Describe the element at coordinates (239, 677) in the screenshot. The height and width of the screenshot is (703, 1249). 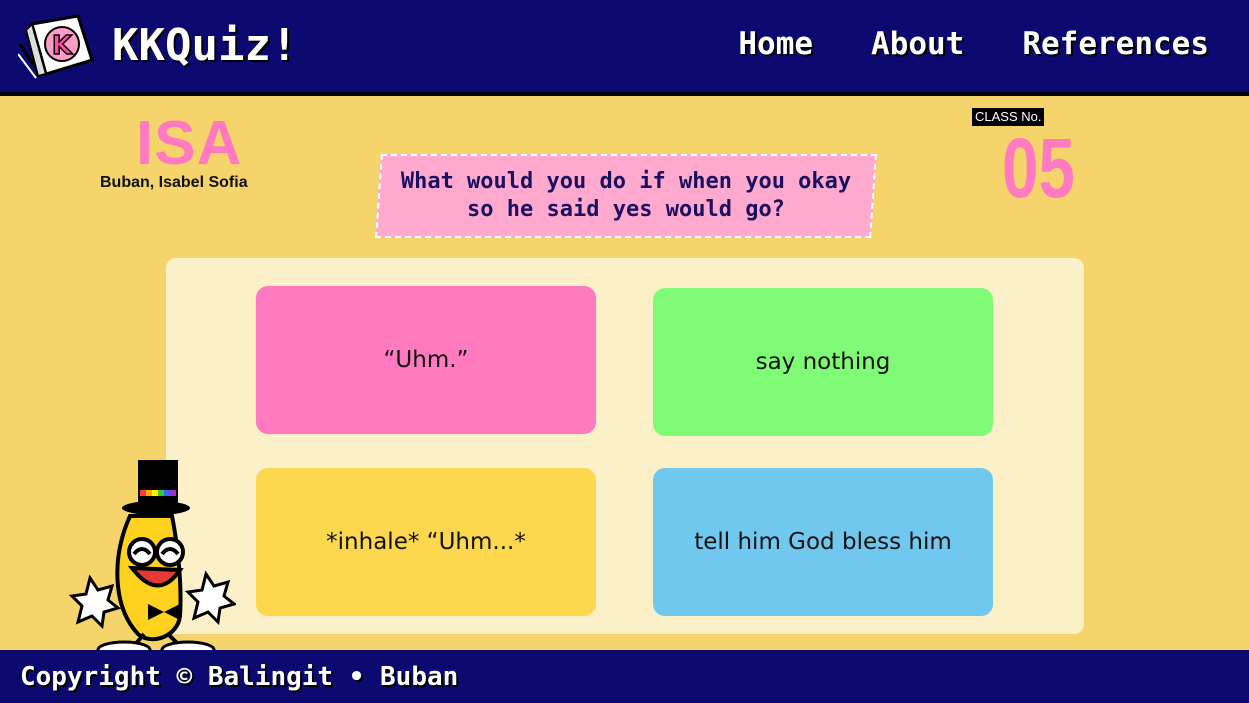
I see `footer-copyright: Copyright © Balingit • Buban` at that location.